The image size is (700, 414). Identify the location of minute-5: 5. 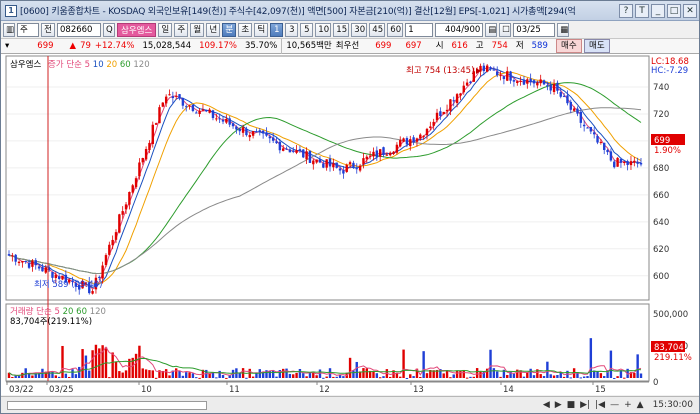
(307, 30).